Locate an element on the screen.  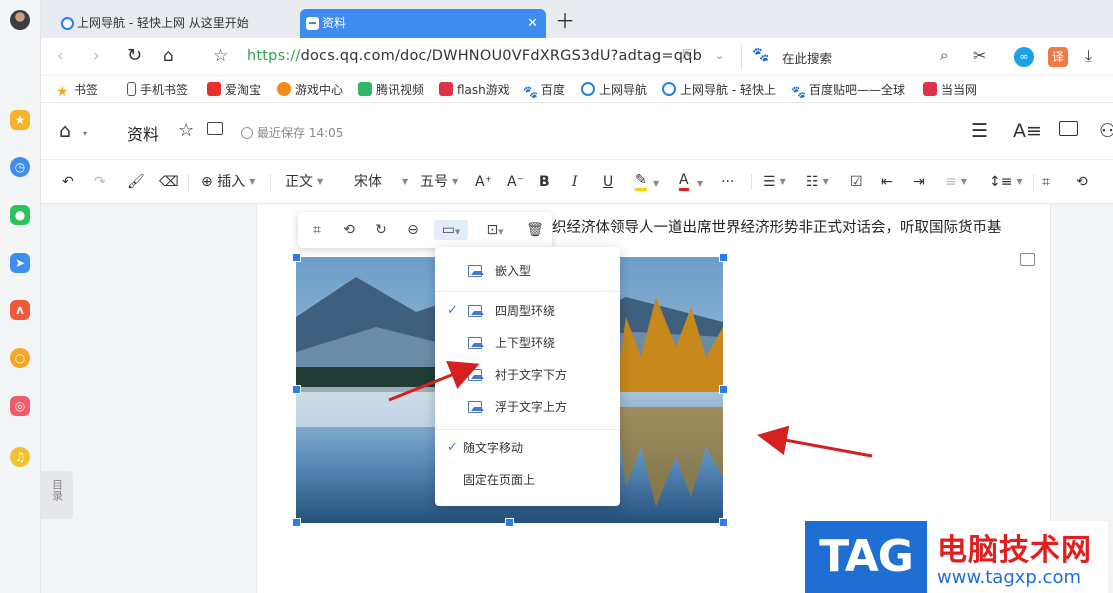
text-wrap-button: ▭▼ is located at coordinates (451, 230).